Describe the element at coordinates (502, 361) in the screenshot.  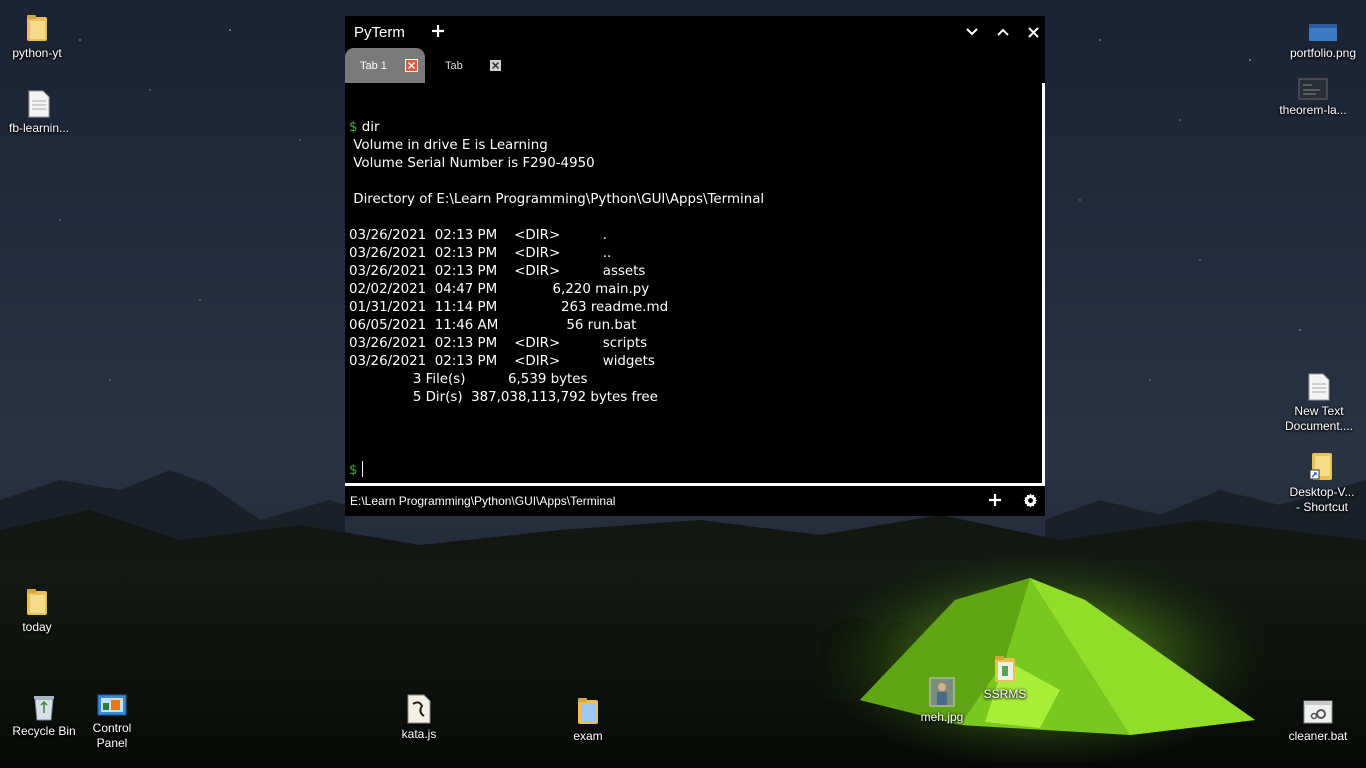
I see `output-text: 03/26/2021 02:13 PM <DIR> widgets` at that location.